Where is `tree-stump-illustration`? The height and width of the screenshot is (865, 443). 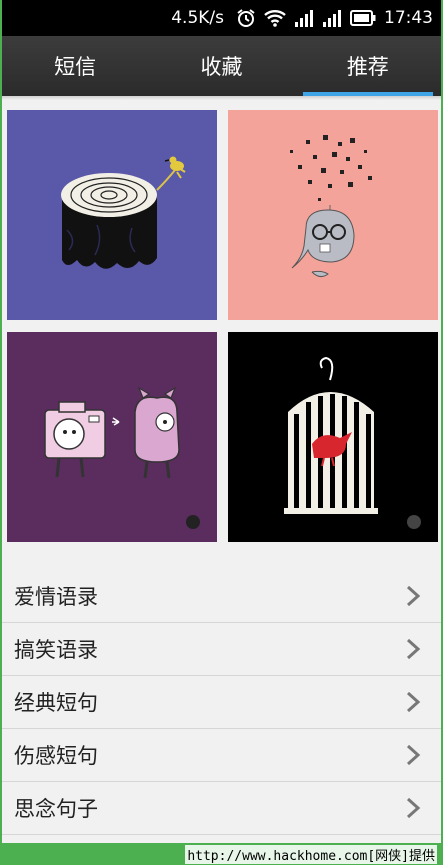 tree-stump-illustration is located at coordinates (112, 215).